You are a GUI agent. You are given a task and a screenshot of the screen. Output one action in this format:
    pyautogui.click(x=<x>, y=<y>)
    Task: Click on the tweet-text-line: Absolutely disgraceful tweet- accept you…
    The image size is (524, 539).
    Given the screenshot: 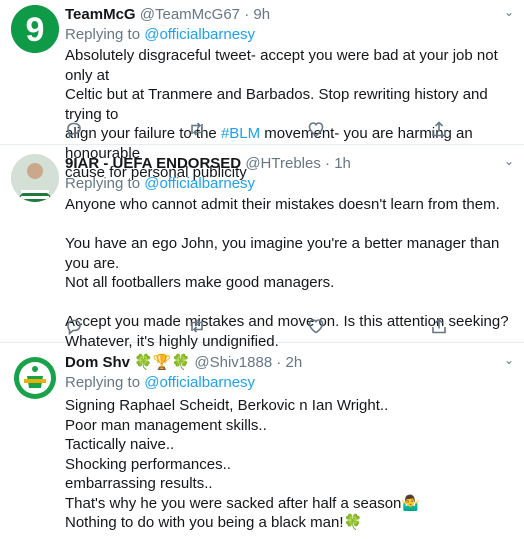 What is the action you would take?
    pyautogui.click(x=281, y=65)
    